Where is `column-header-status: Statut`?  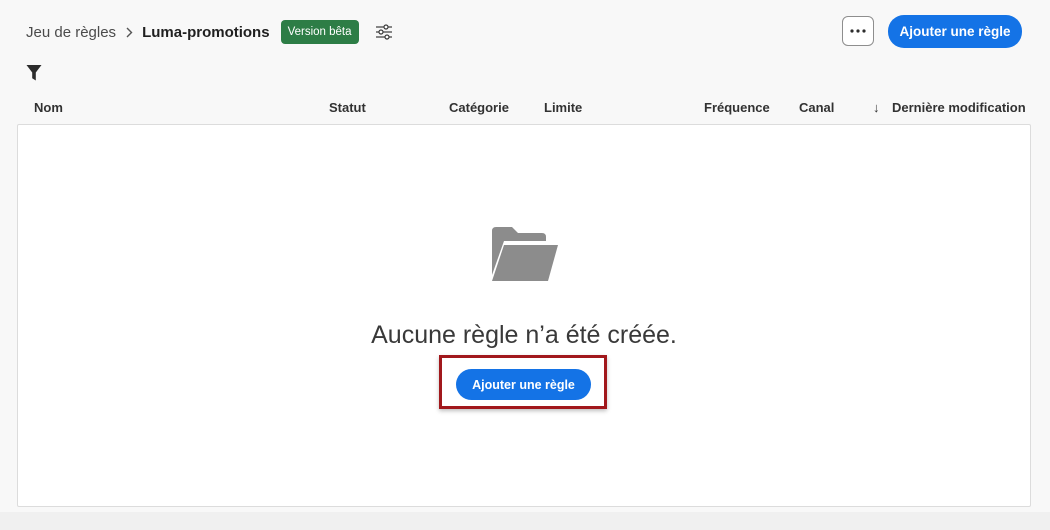
column-header-status: Statut is located at coordinates (347, 107).